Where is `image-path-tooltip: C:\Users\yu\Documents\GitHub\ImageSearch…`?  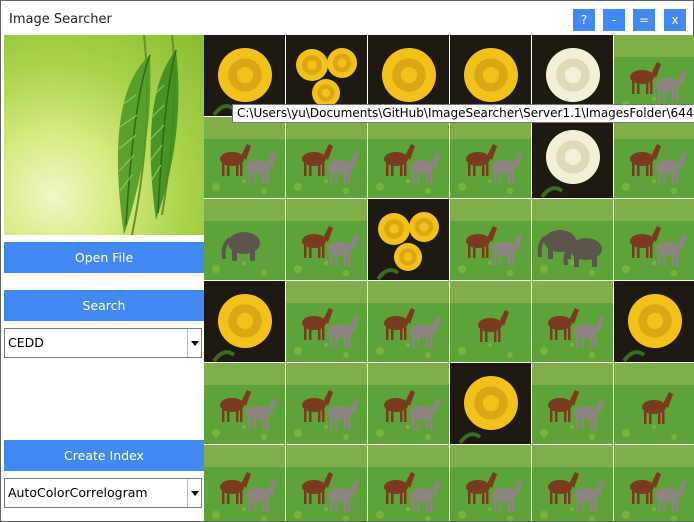 image-path-tooltip: C:\Users\yu\Documents\GitHub\ImageSearch… is located at coordinates (463, 113).